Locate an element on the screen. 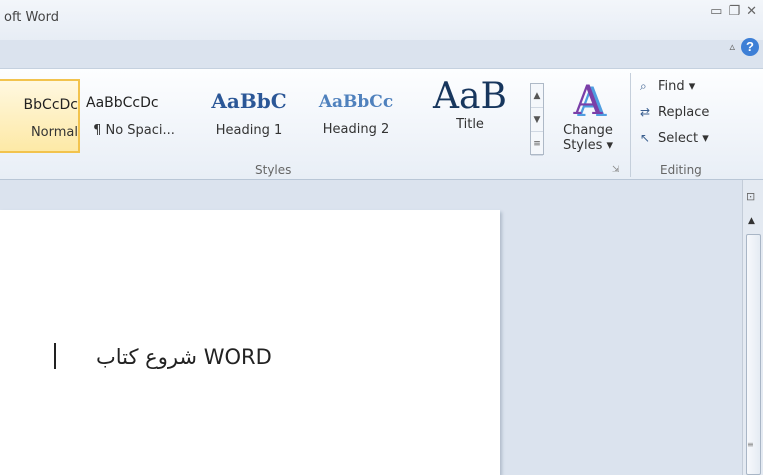 This screenshot has width=763, height=475. styles-group-label: Styles is located at coordinates (273, 170).